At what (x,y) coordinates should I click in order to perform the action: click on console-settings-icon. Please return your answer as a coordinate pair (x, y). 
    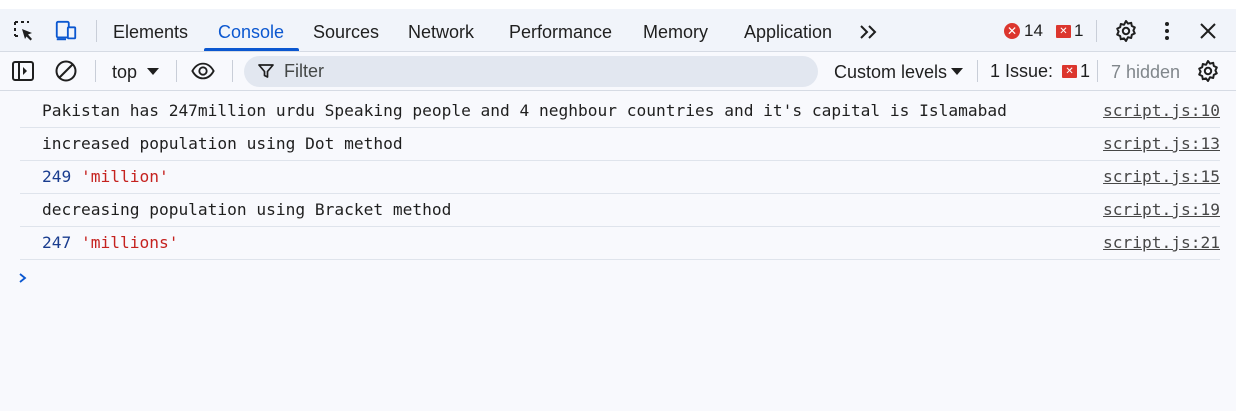
    Looking at the image, I should click on (1208, 71).